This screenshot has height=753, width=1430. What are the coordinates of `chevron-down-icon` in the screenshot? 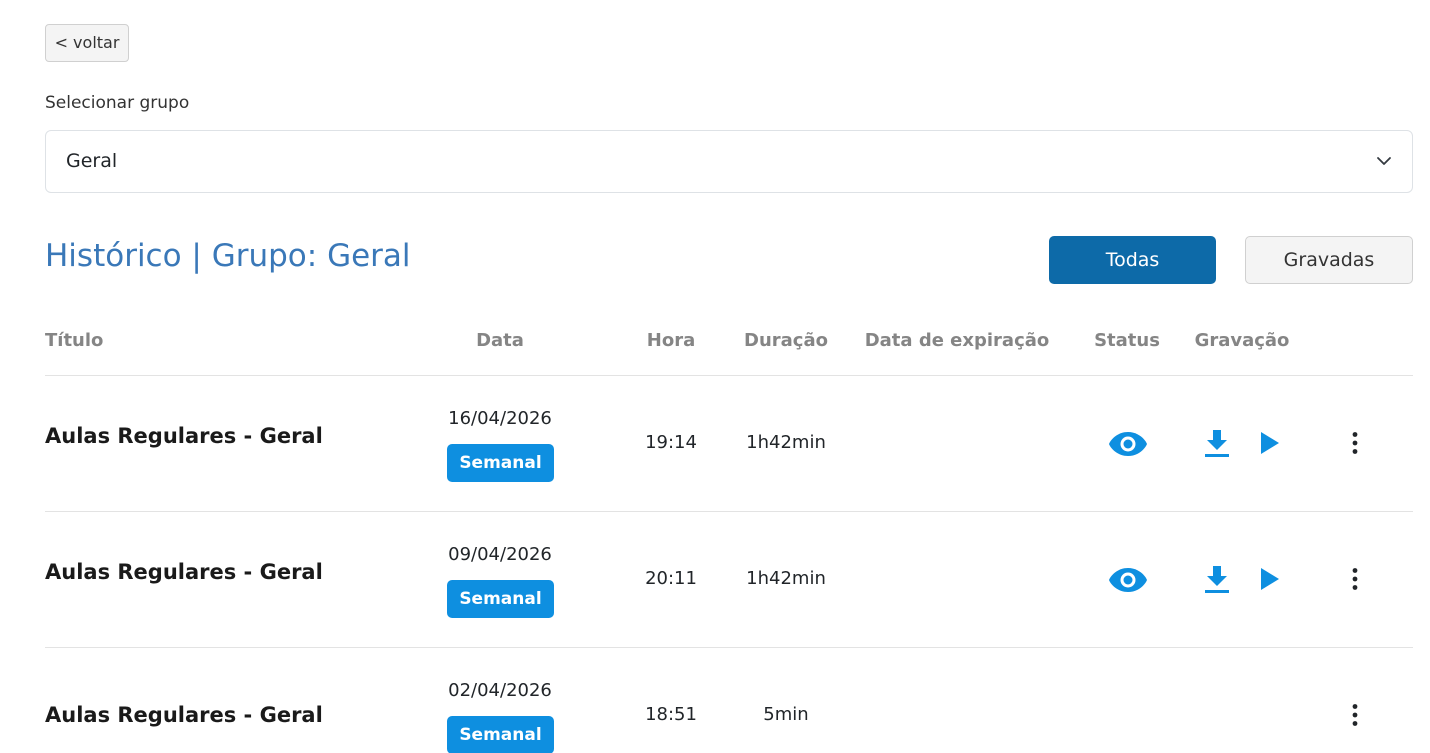 It's located at (1384, 161).